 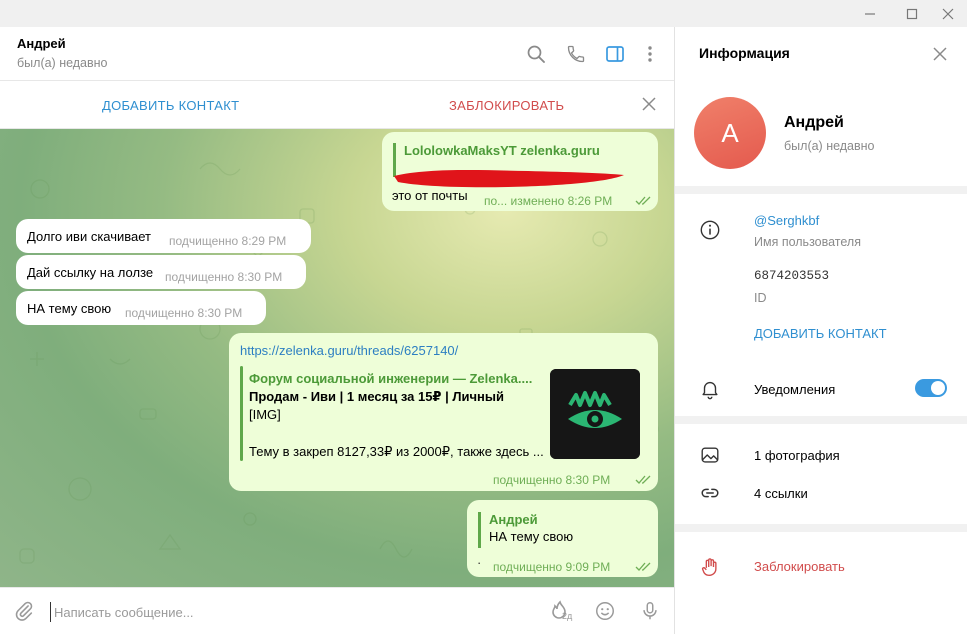 What do you see at coordinates (807, 242) in the screenshot?
I see `username-label: Имя пользователя` at bounding box center [807, 242].